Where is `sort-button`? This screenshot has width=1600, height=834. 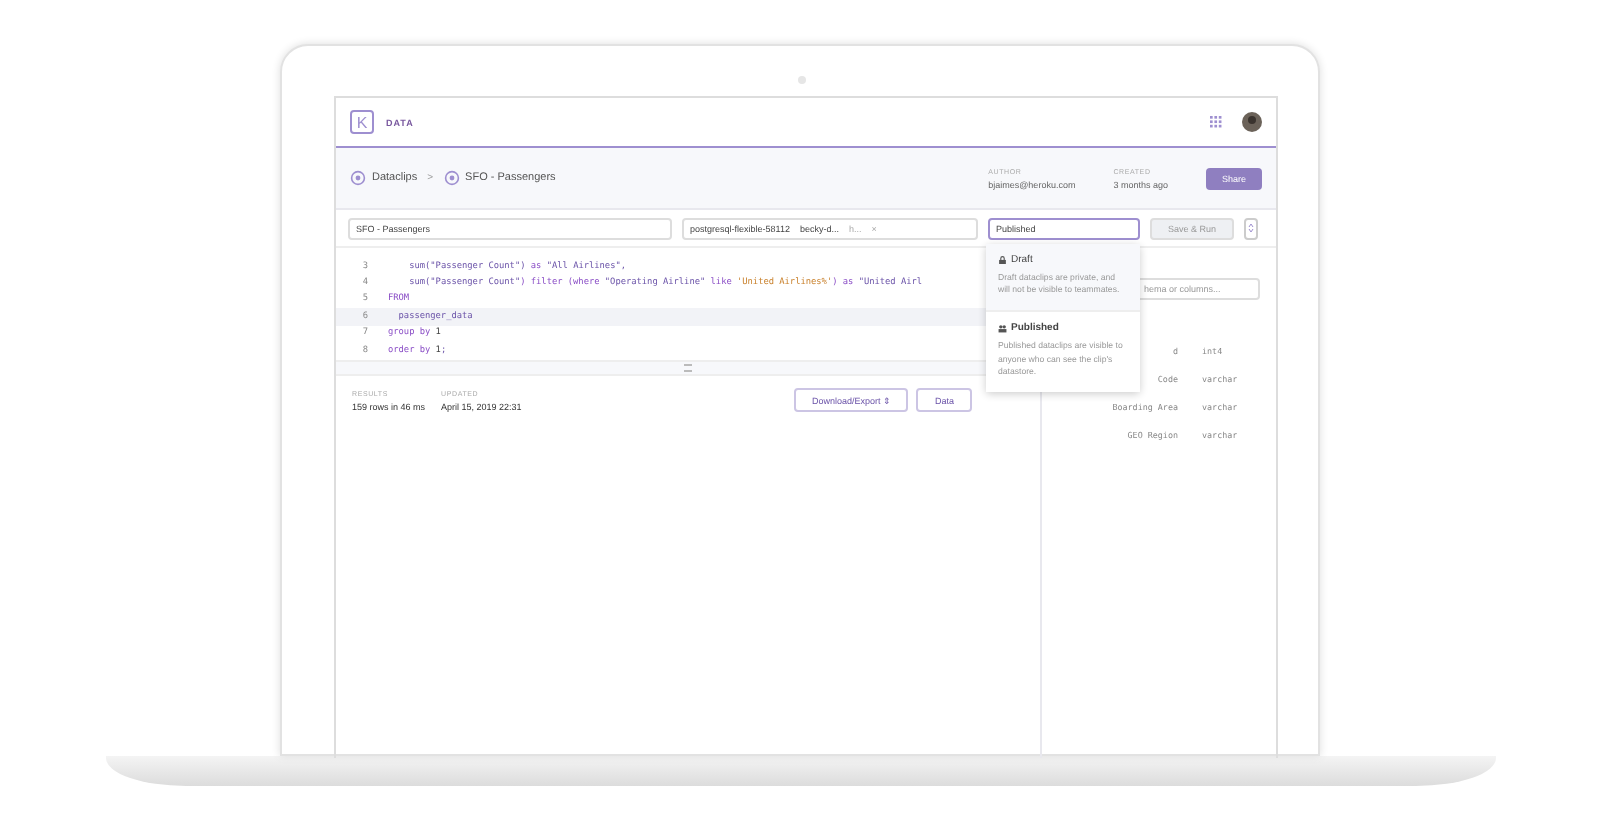 sort-button is located at coordinates (1251, 228).